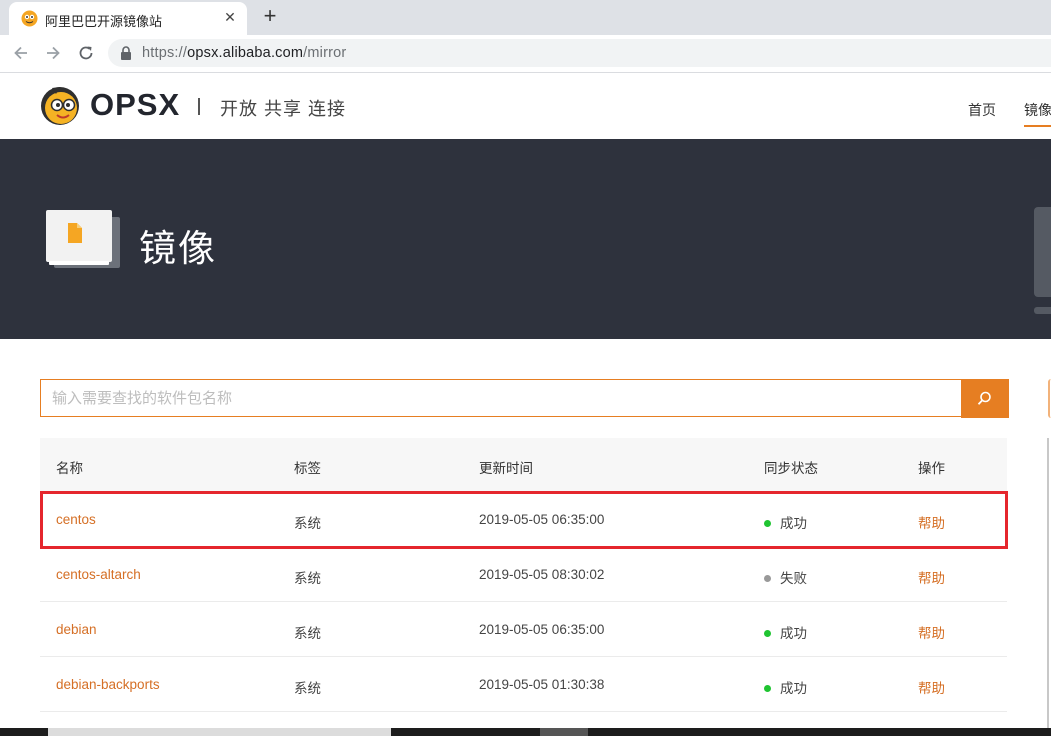 This screenshot has height=736, width=1051. Describe the element at coordinates (199, 106) in the screenshot. I see `logo-divider` at that location.